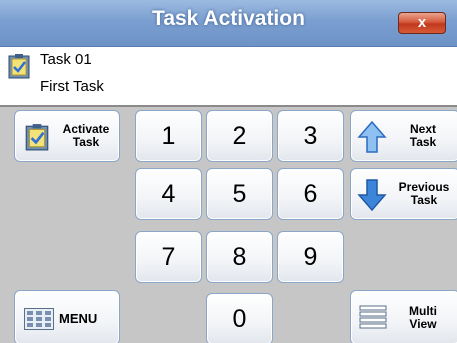  I want to click on digit-2-button: 2, so click(239, 136).